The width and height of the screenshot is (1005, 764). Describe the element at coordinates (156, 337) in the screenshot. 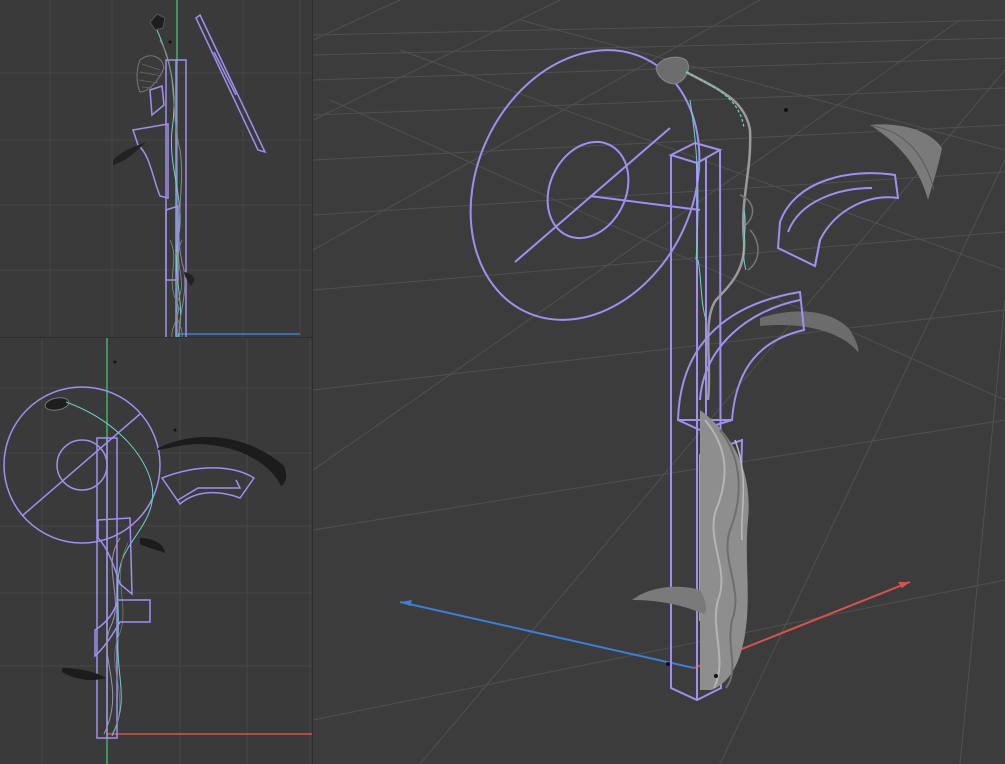

I see `viewport-divider-horizontal` at that location.